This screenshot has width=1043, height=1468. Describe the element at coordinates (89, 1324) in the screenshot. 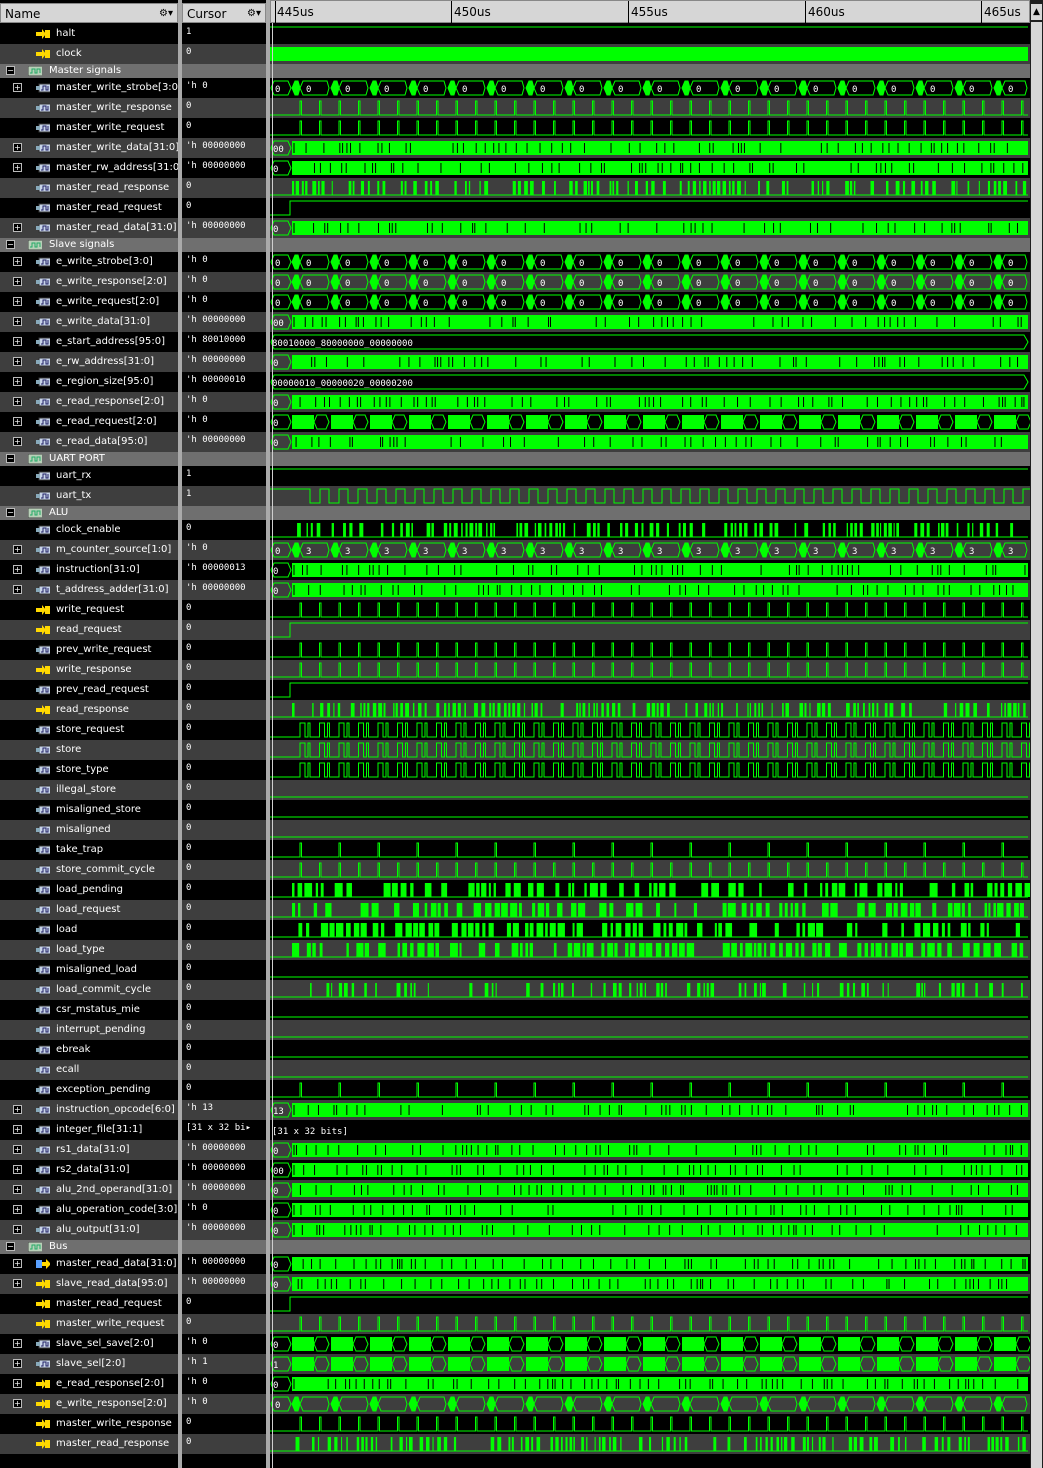

I see `signal-row-master-write-request: master_write_request` at that location.